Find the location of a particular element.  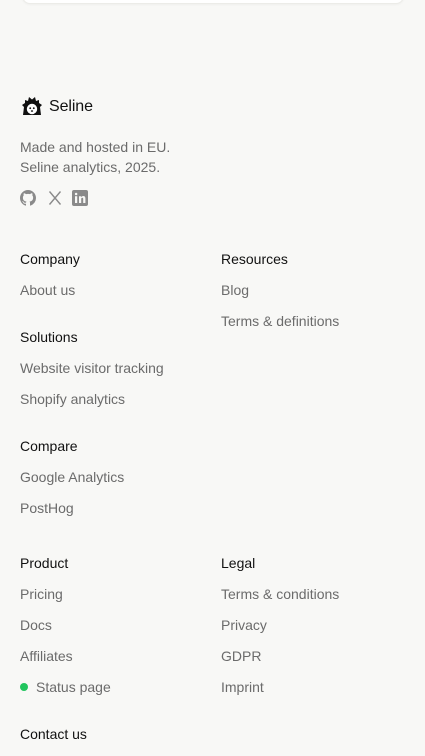

footer-link-affiliates: Affiliates is located at coordinates (65, 656).